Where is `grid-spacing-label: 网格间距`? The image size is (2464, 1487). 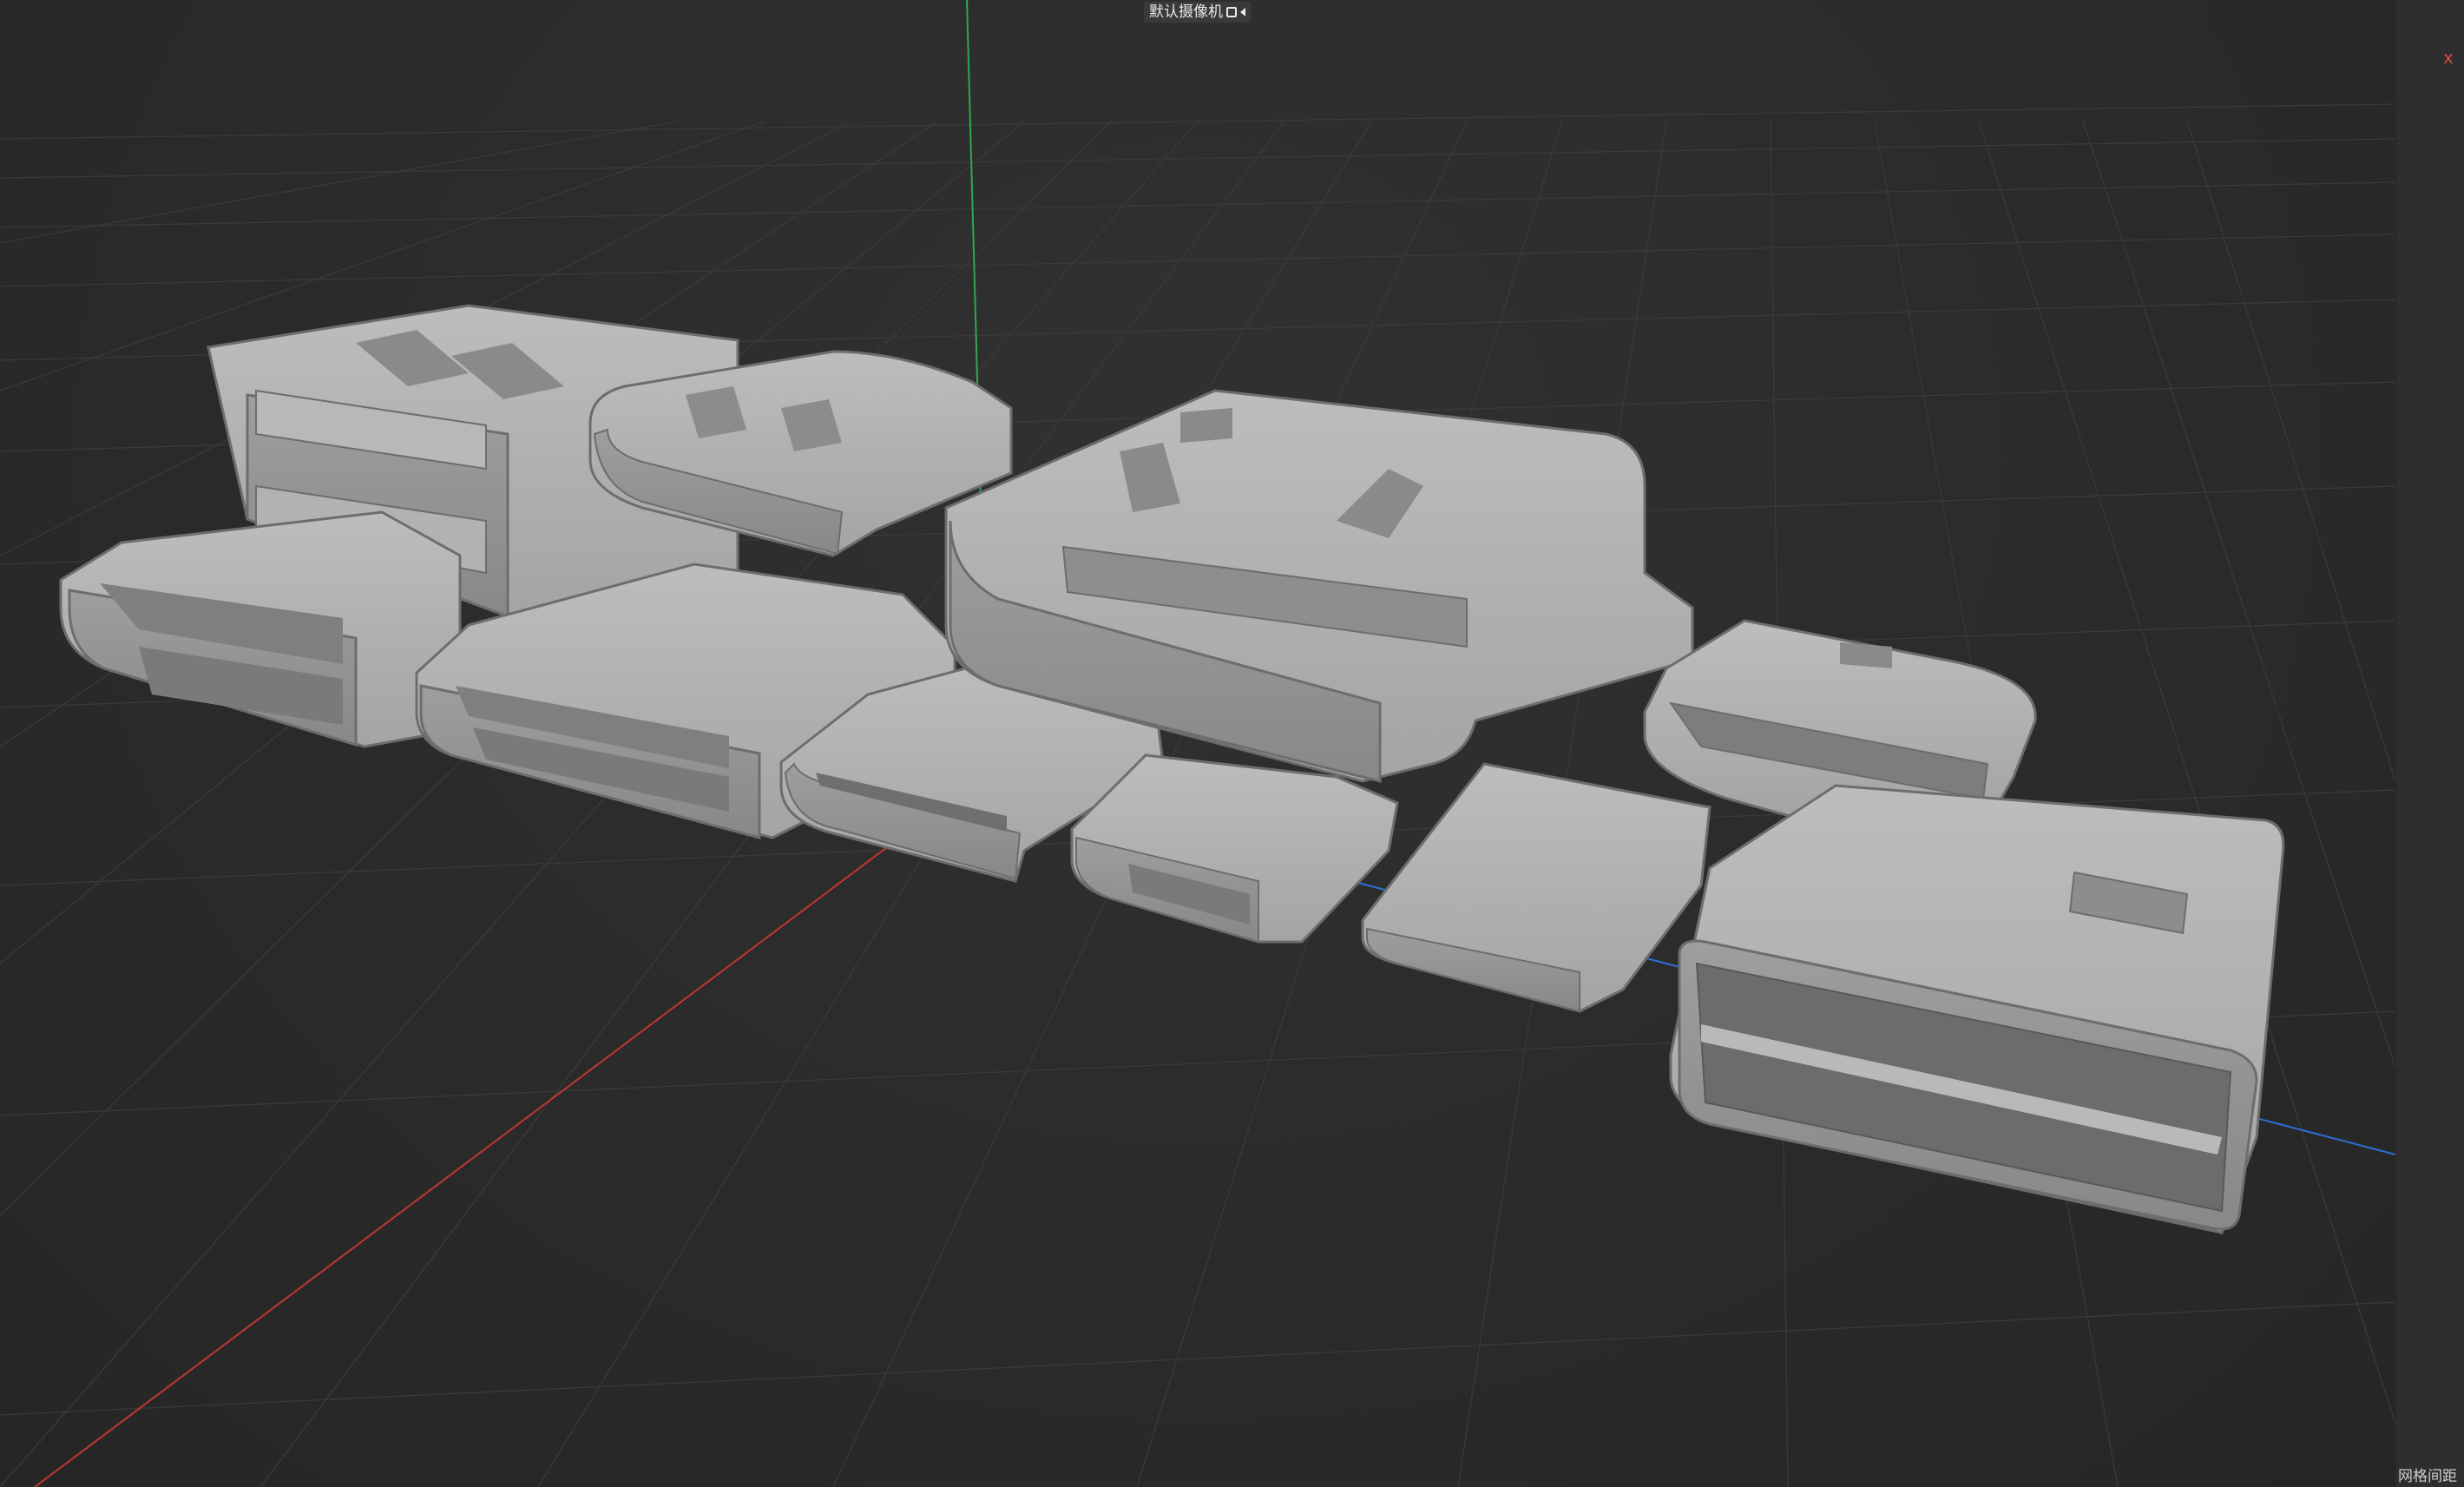 grid-spacing-label: 网格间距 is located at coordinates (2428, 1476).